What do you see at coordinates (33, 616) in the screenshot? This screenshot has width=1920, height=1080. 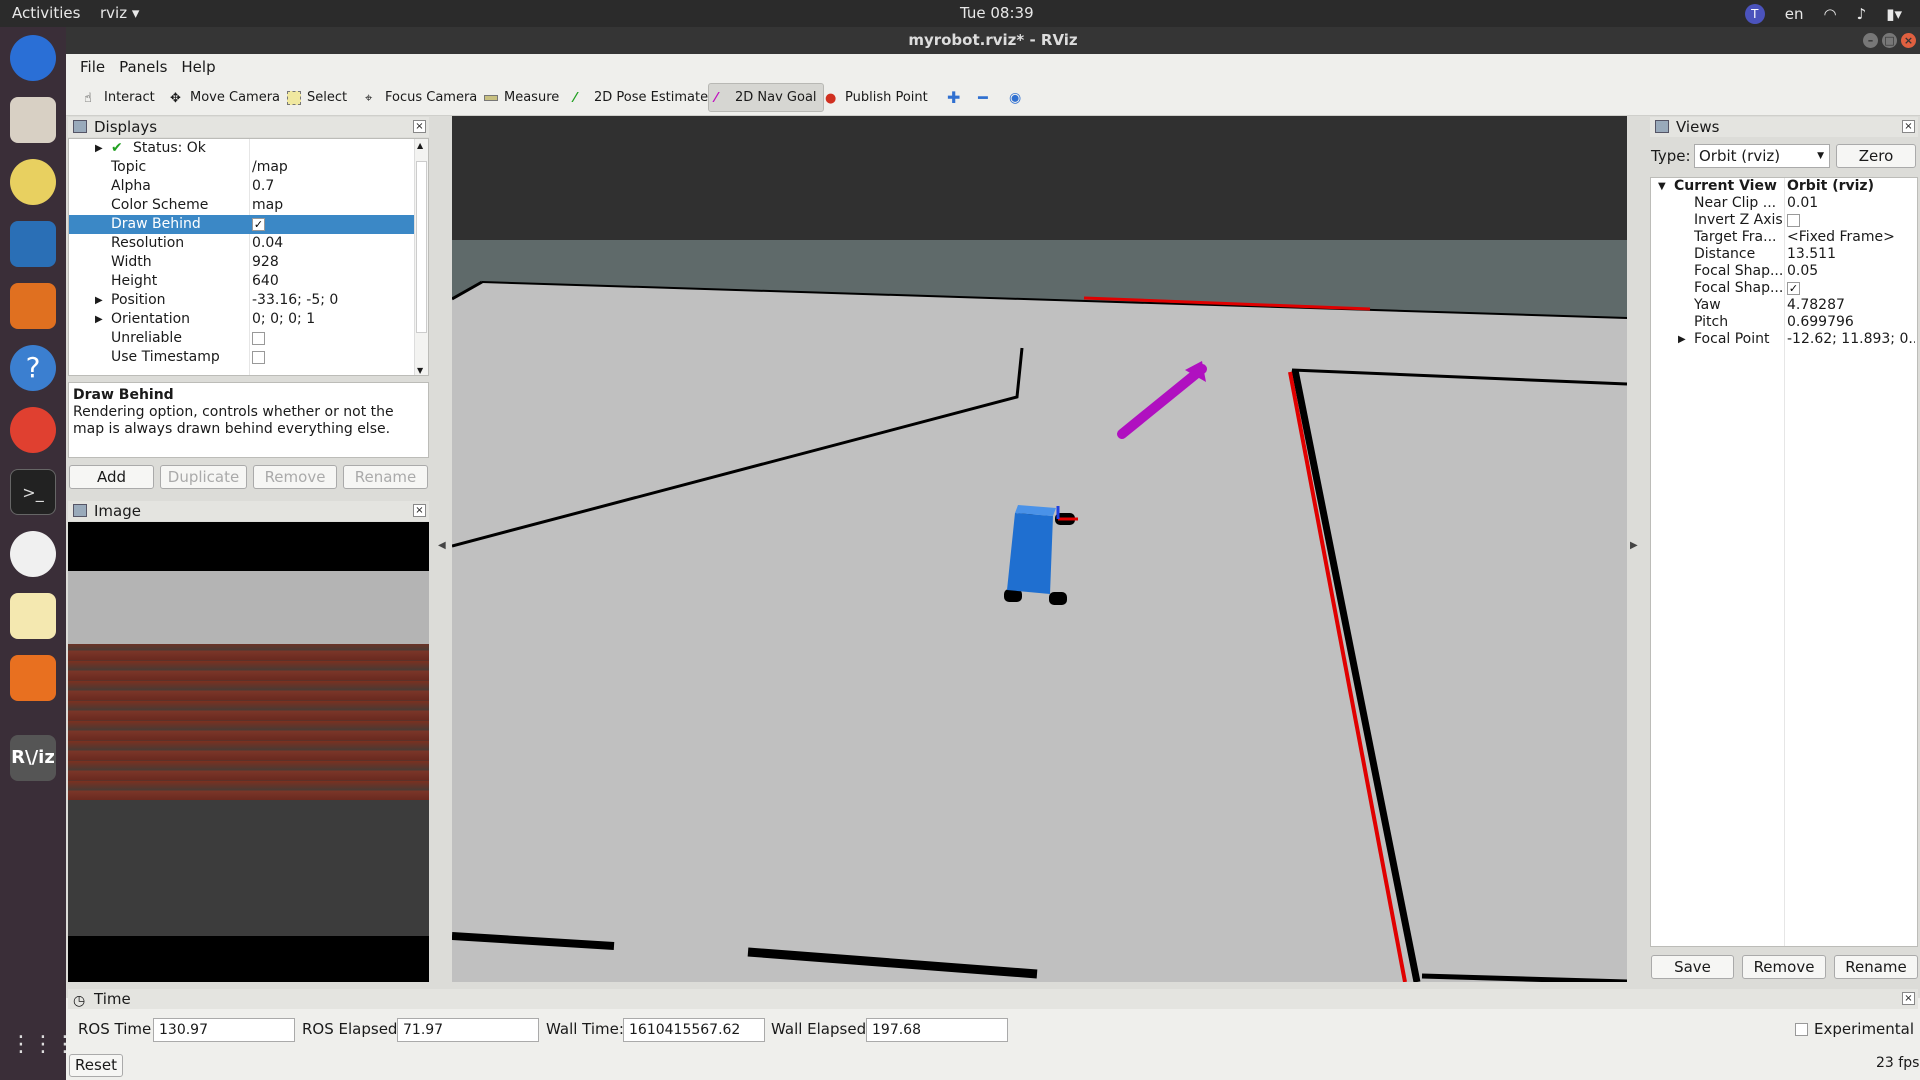 I see `text-editor-icon` at bounding box center [33, 616].